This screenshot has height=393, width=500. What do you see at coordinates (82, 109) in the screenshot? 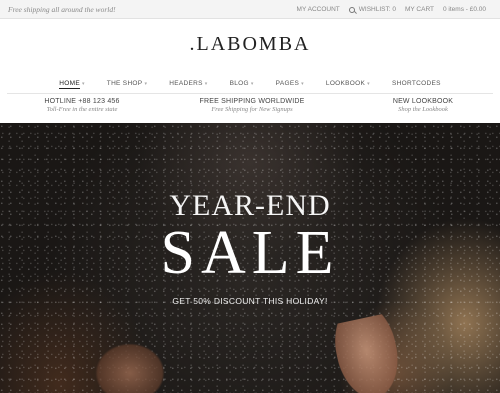
I see `info-subtitle: Toll-Free in the entire state` at bounding box center [82, 109].